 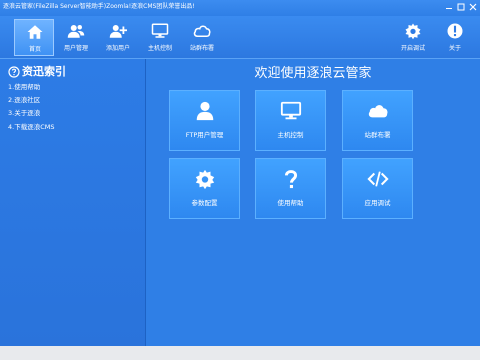 I want to click on tile-usage-help: 使用帮助, so click(x=290, y=188).